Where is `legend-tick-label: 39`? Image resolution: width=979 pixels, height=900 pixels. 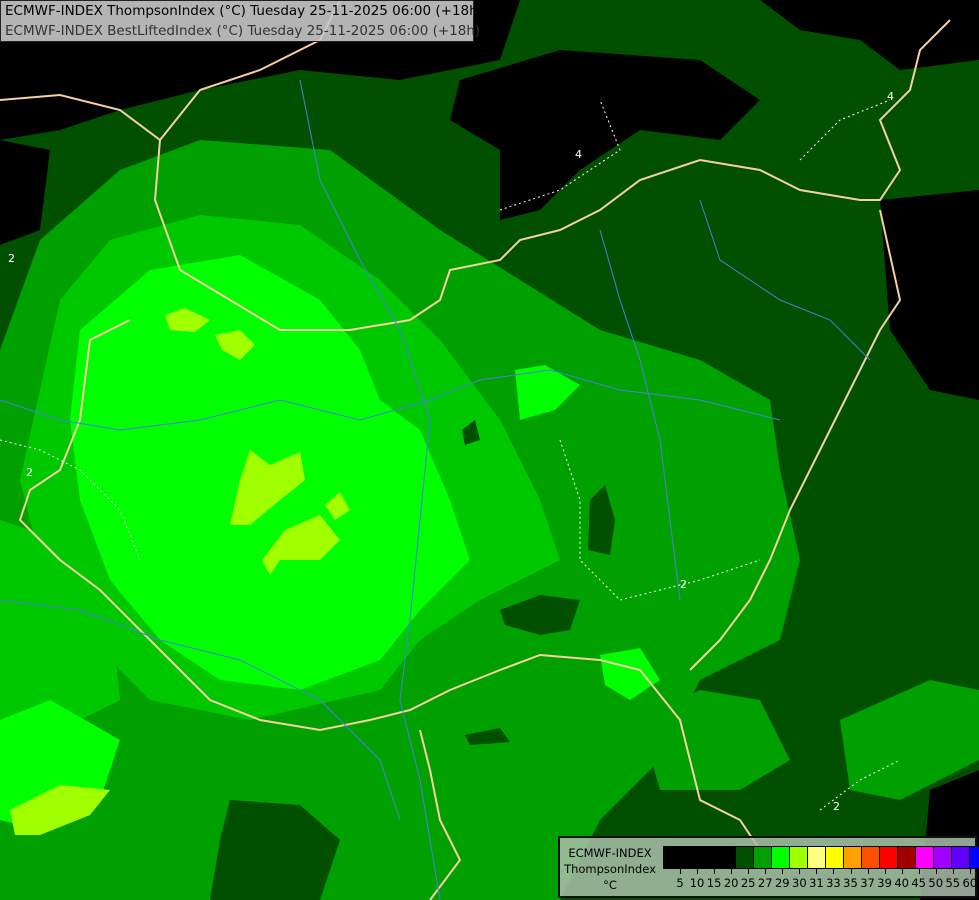
legend-tick-label: 39 is located at coordinates (884, 883).